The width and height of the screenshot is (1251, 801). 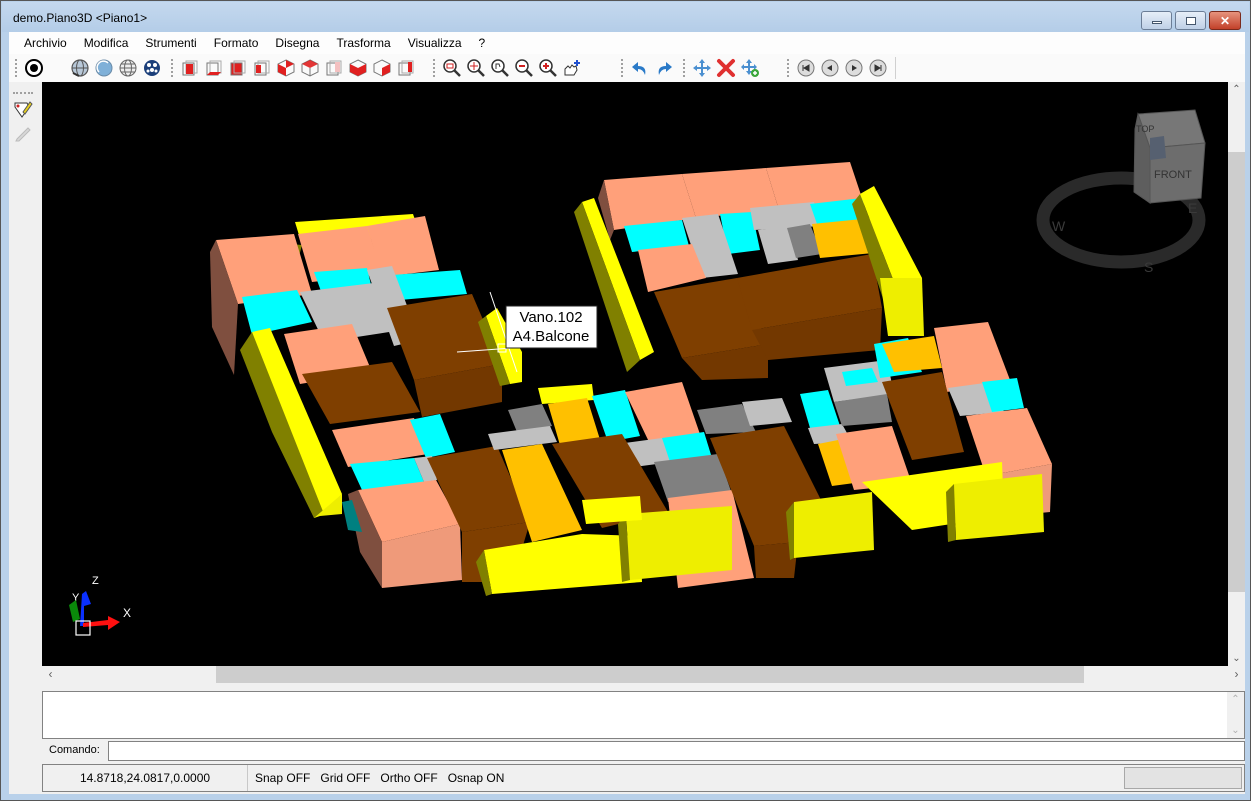 I want to click on grid-toggle: Grid OFF, so click(x=345, y=778).